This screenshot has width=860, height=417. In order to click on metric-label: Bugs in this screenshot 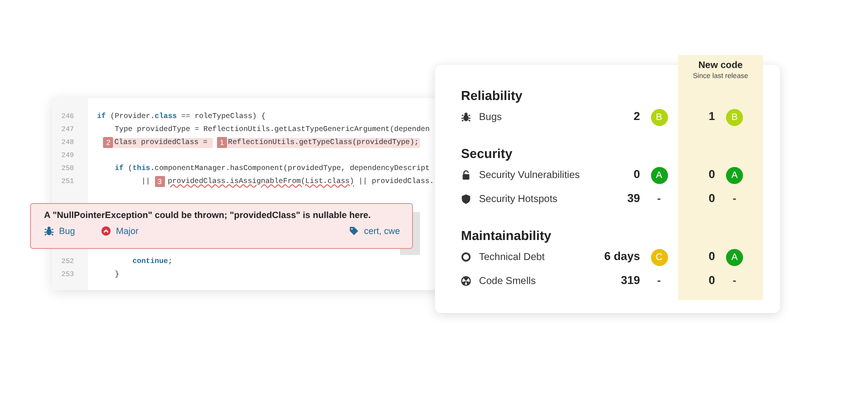, I will do `click(490, 117)`.